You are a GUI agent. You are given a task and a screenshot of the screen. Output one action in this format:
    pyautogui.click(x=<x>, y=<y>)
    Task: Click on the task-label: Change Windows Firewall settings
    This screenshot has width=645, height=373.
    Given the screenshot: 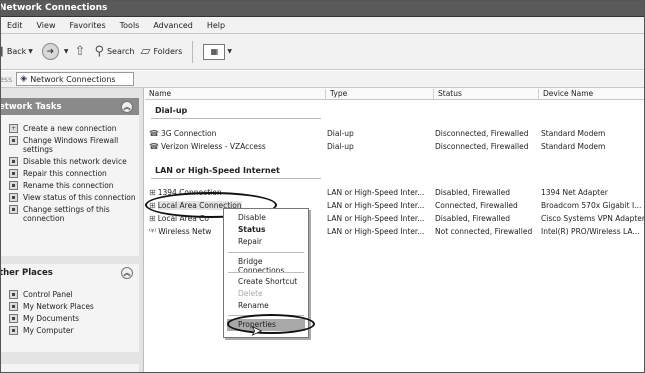 What is the action you would take?
    pyautogui.click(x=71, y=145)
    